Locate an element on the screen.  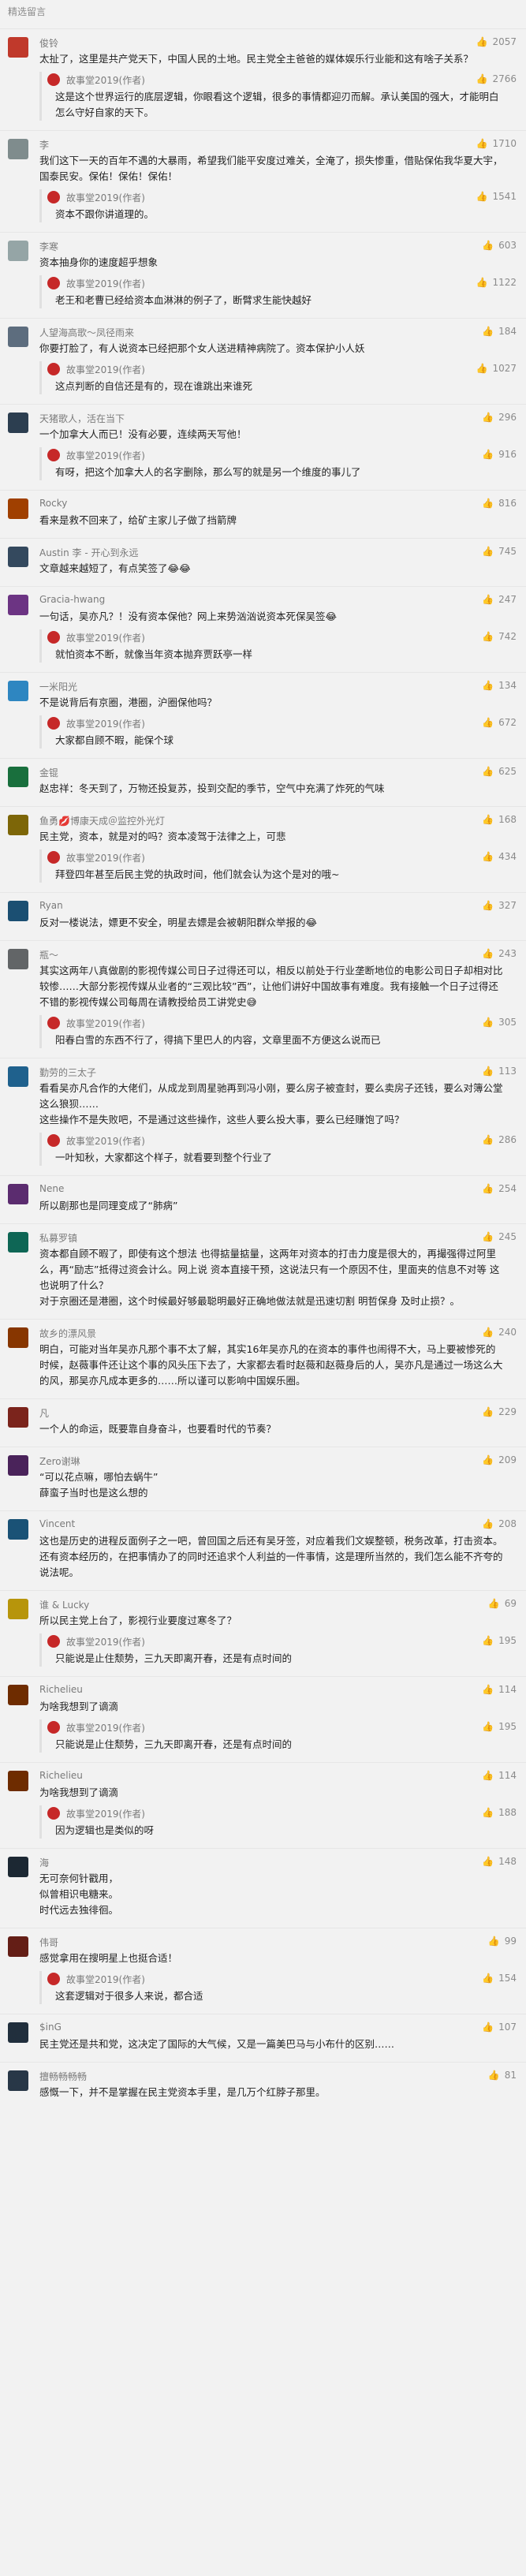
reply-like-count: 672 is located at coordinates (507, 722).